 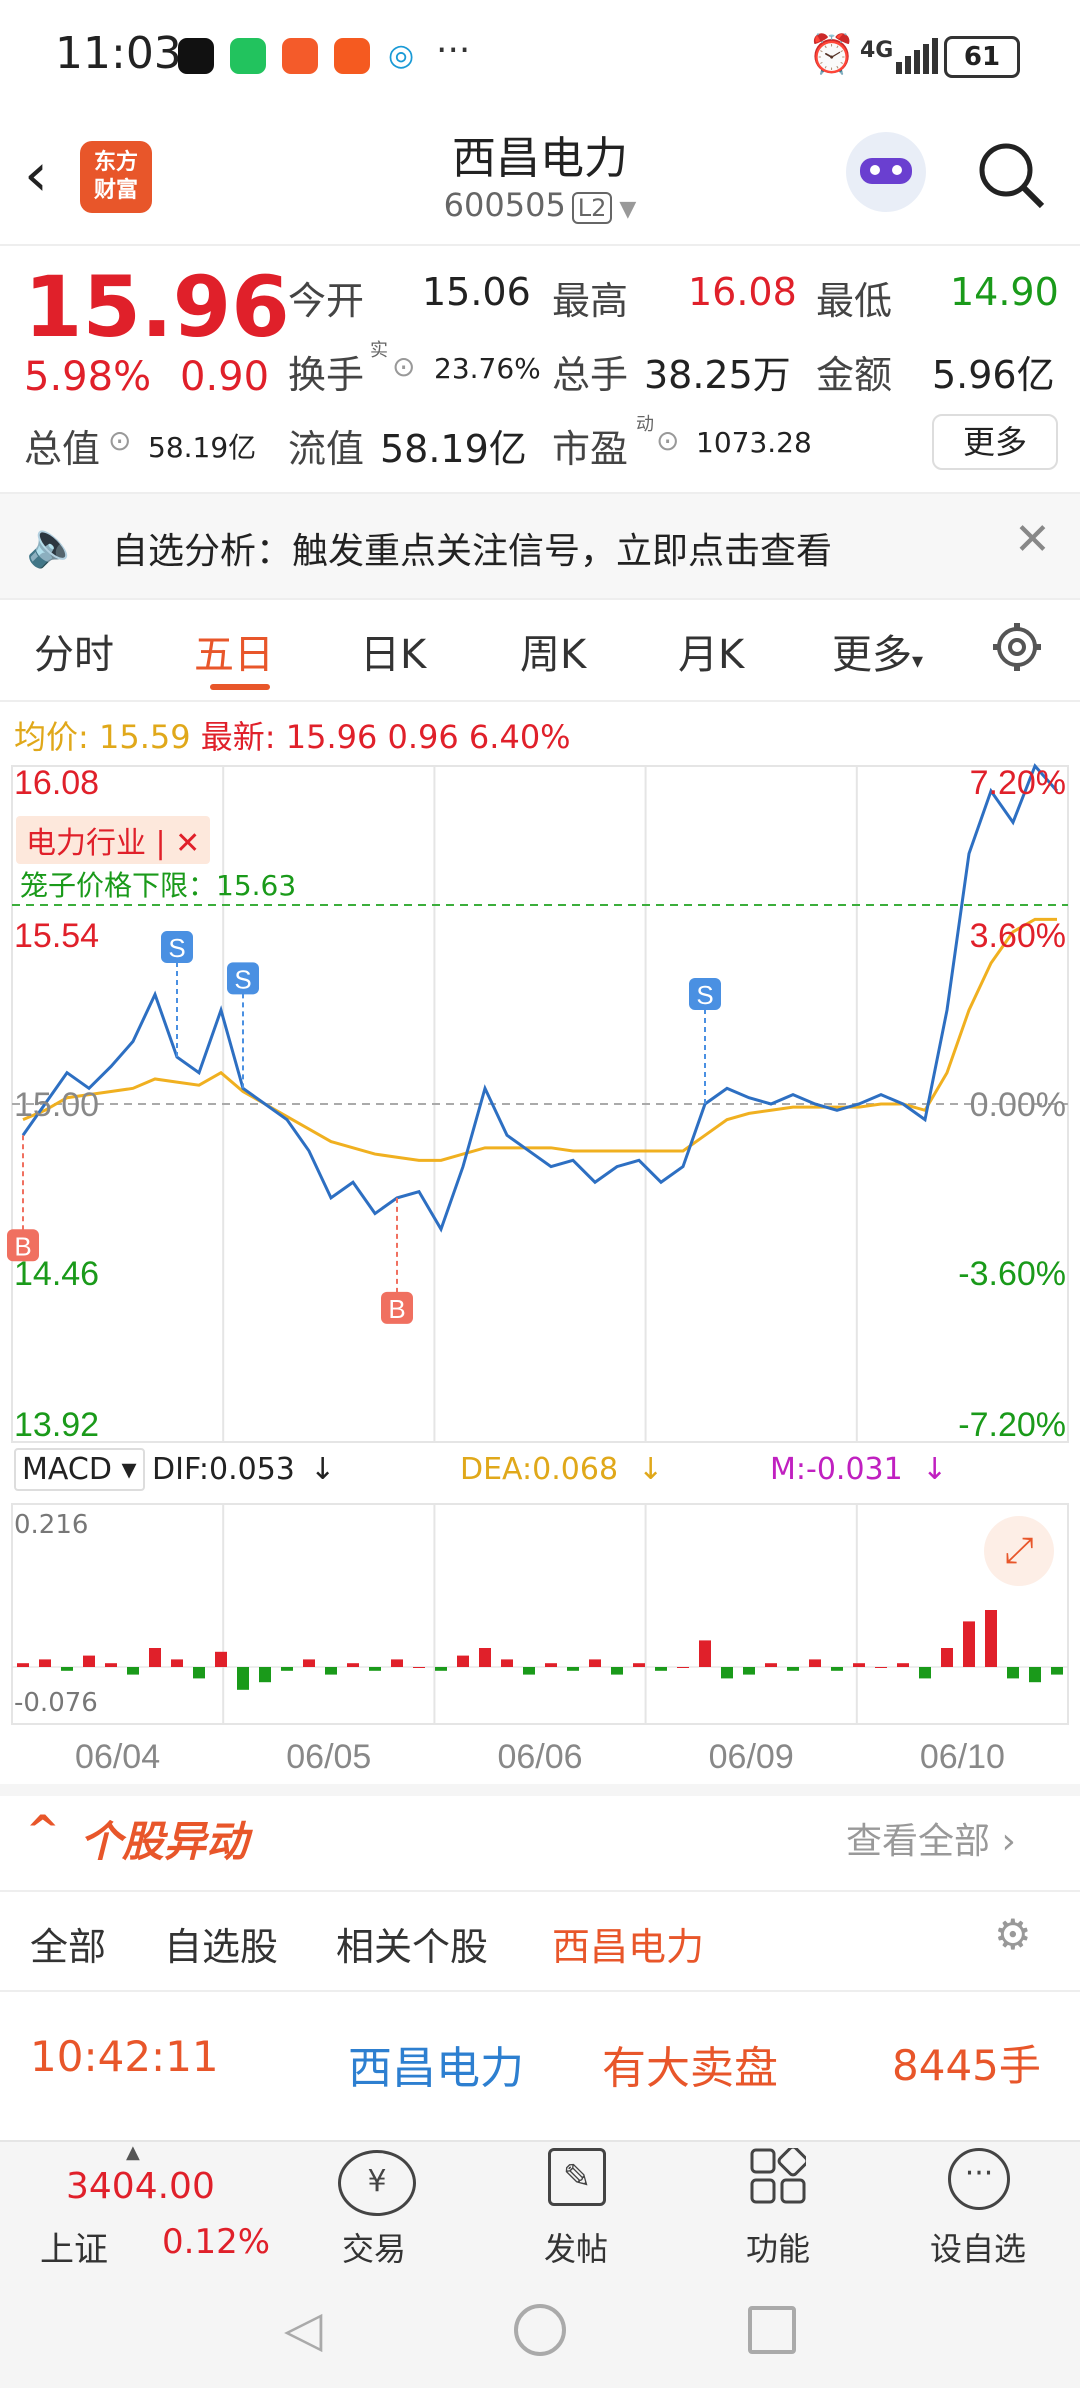 I want to click on filter-watchlist: 自选股, so click(x=221, y=1943).